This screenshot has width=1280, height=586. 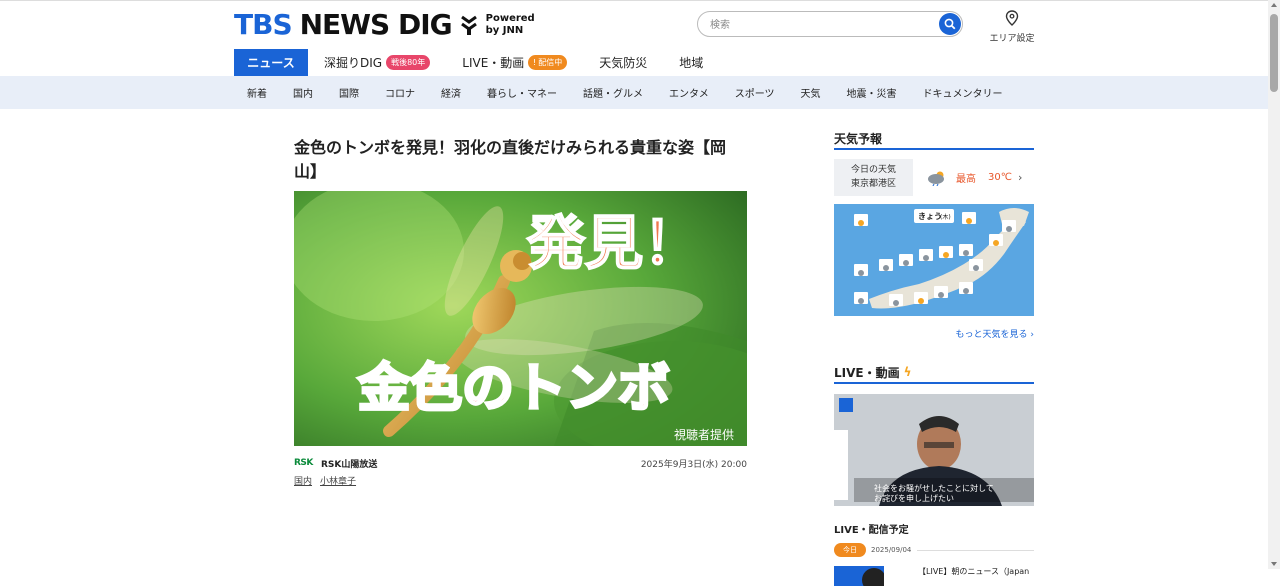 What do you see at coordinates (614, 243) in the screenshot?
I see `image-text-top: 発見！` at bounding box center [614, 243].